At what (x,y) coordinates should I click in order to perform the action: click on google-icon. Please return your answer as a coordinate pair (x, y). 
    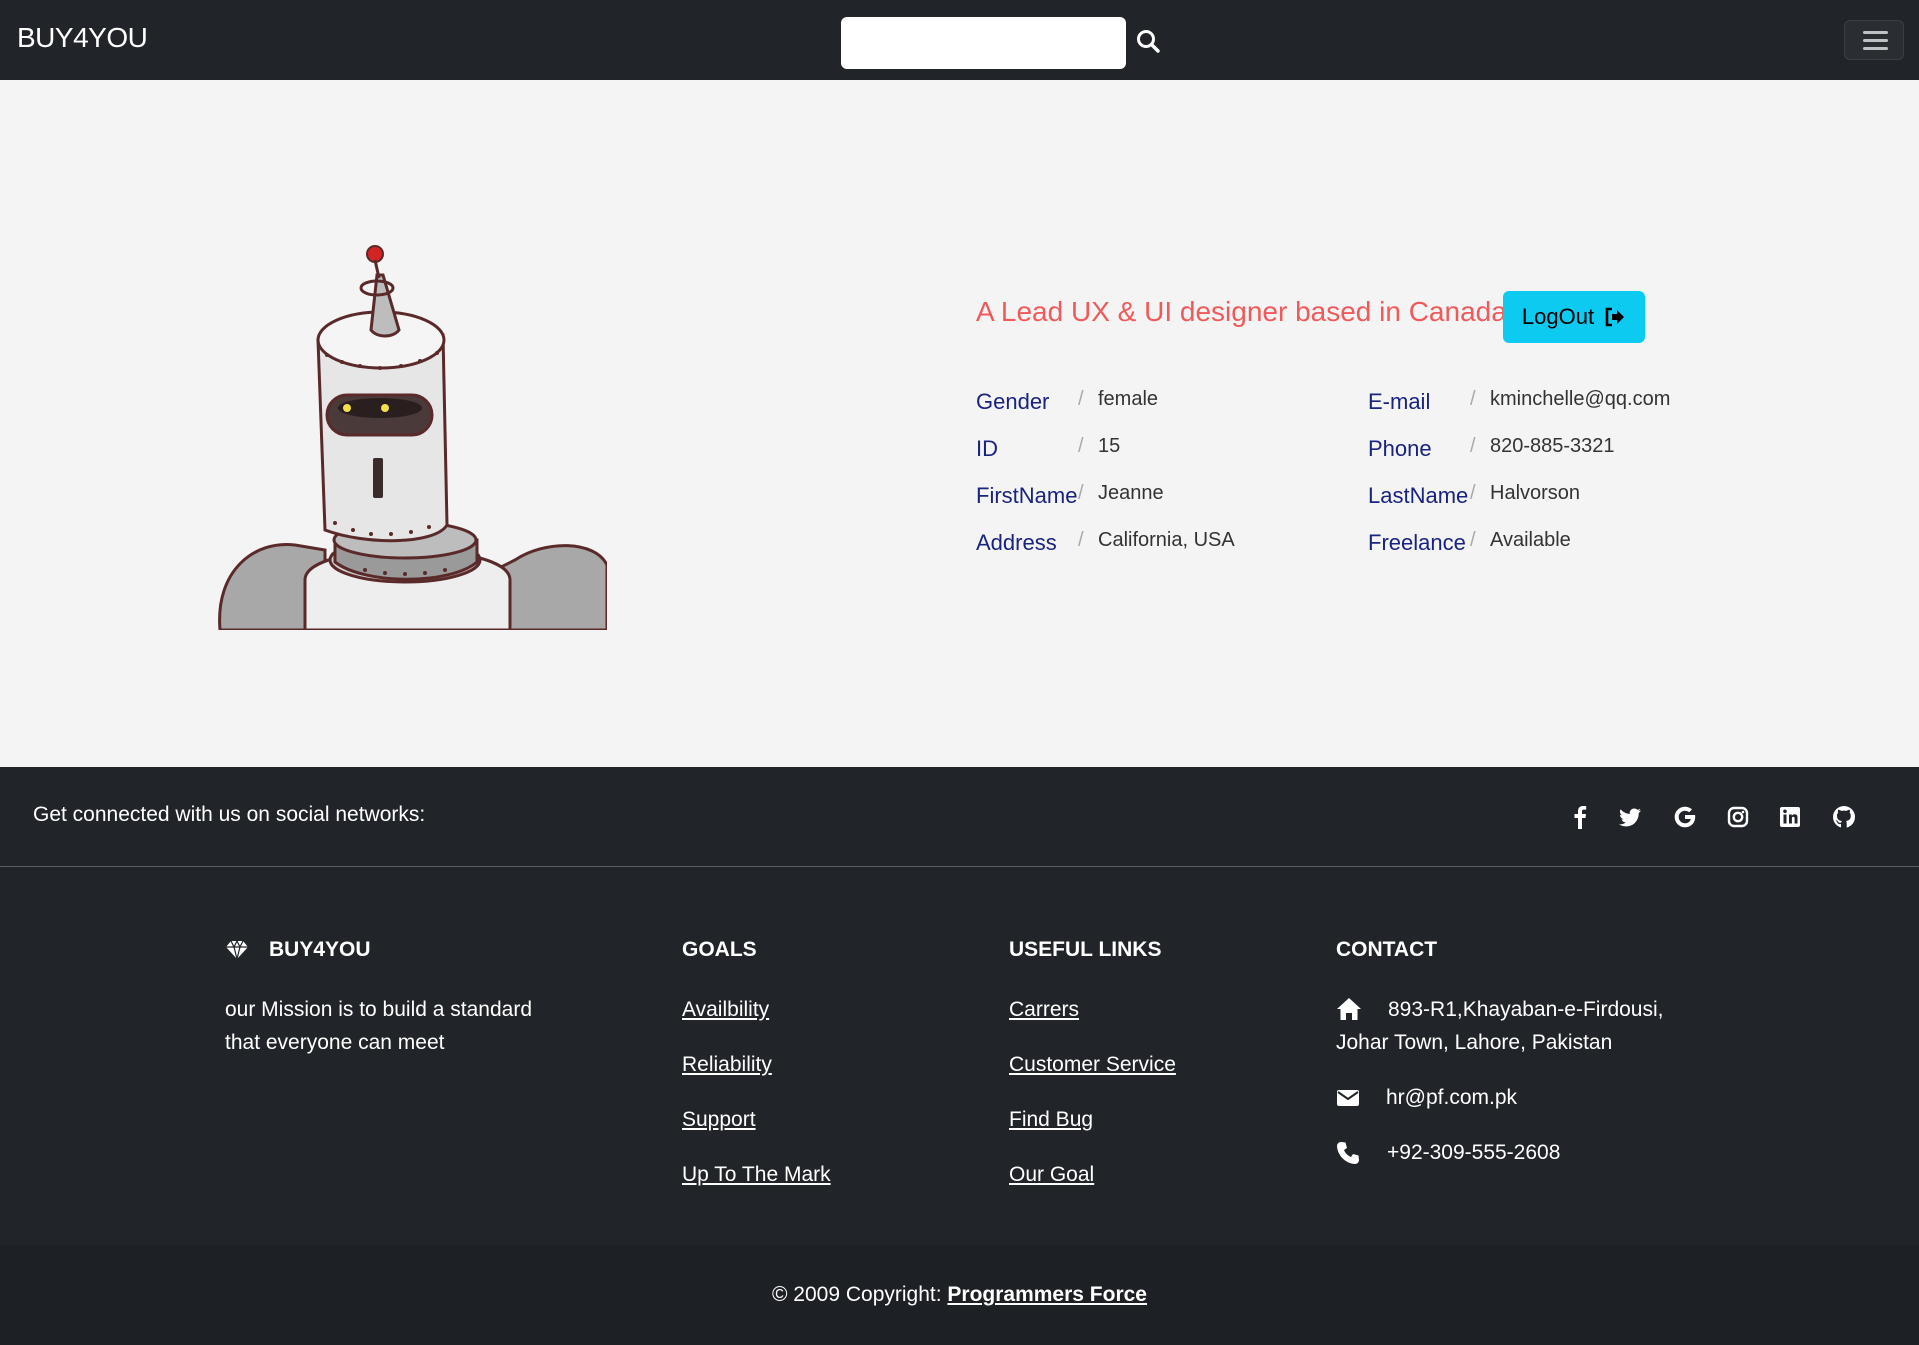
    Looking at the image, I should click on (1685, 817).